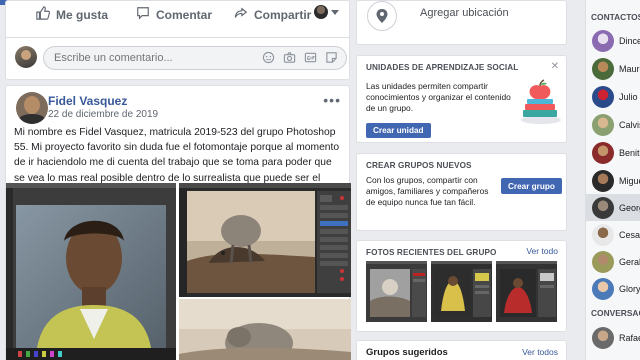  I want to click on photoshop-portrait-image, so click(91, 271).